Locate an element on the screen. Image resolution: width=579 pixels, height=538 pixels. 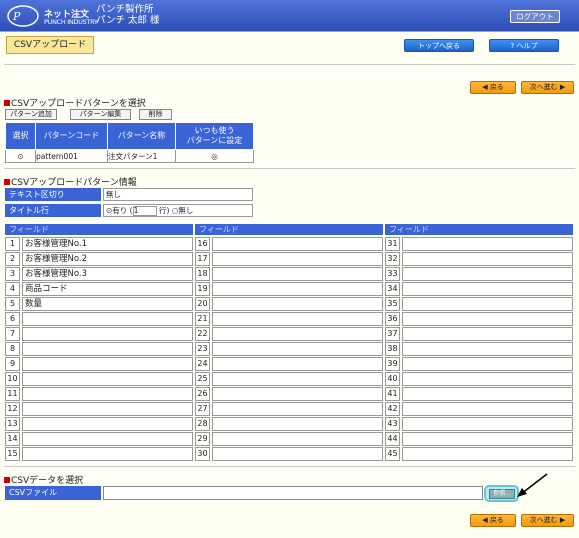
add-pattern-button: パターン追加 is located at coordinates (31, 114).